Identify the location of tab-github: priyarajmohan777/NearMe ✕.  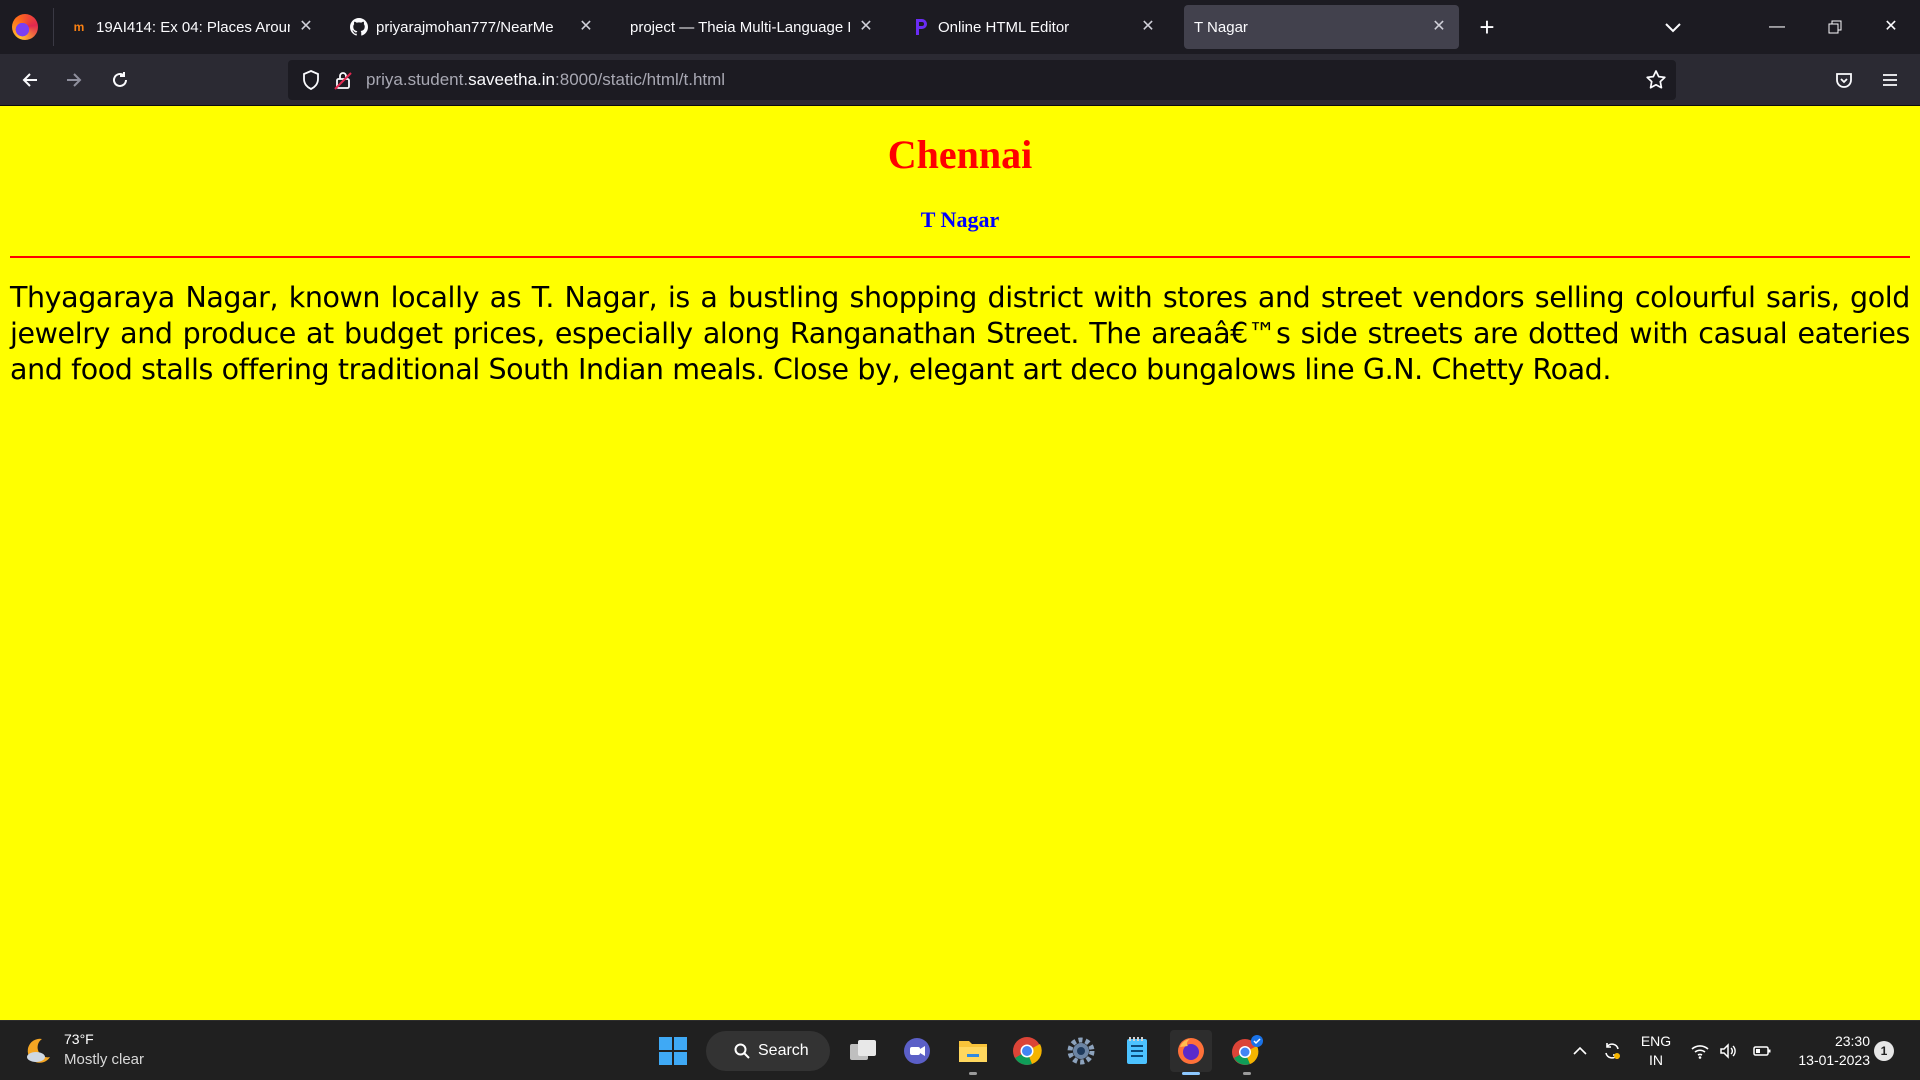
(473, 27).